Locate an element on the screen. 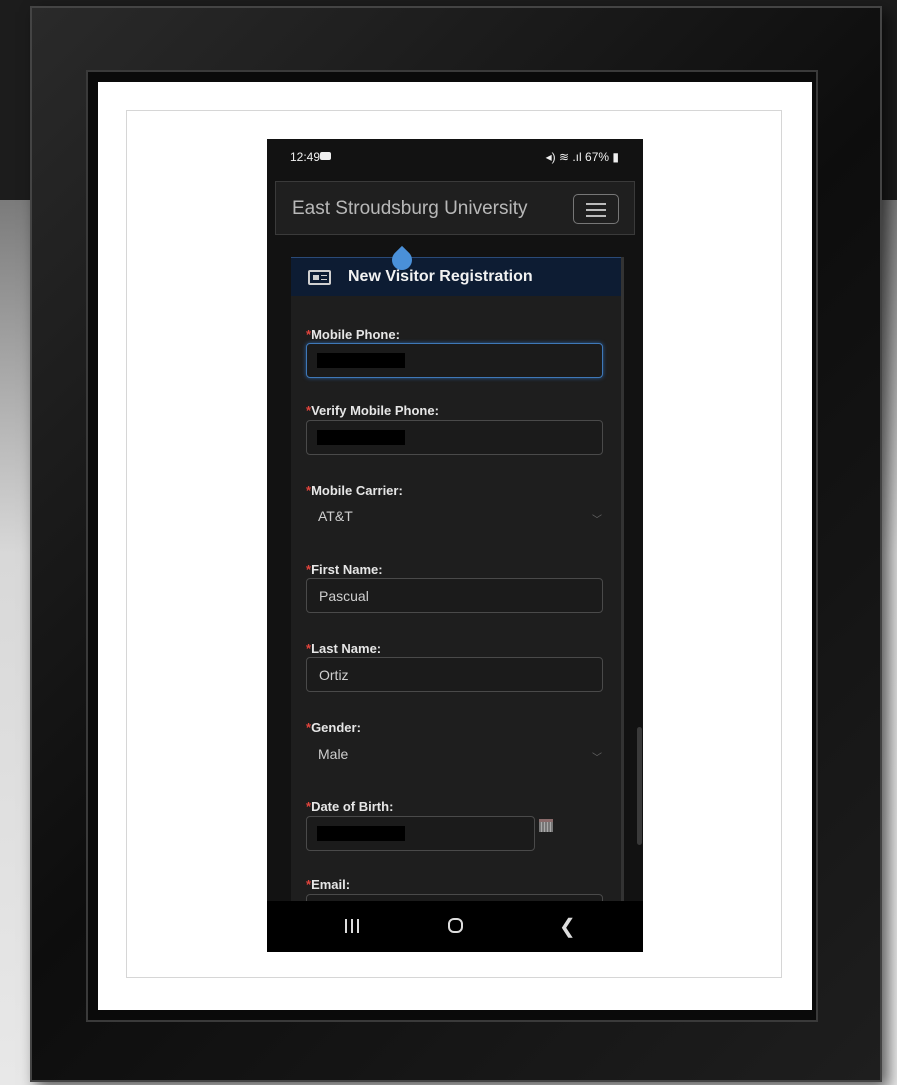 The height and width of the screenshot is (1085, 897). battery-level: 67% is located at coordinates (597, 157).